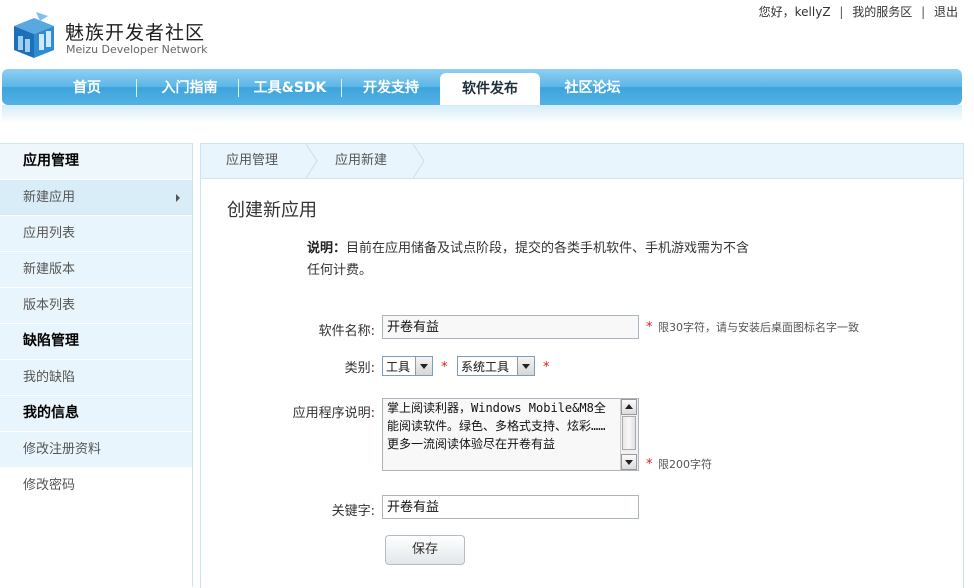  What do you see at coordinates (353, 511) in the screenshot?
I see `keyword-label: 关键字:` at bounding box center [353, 511].